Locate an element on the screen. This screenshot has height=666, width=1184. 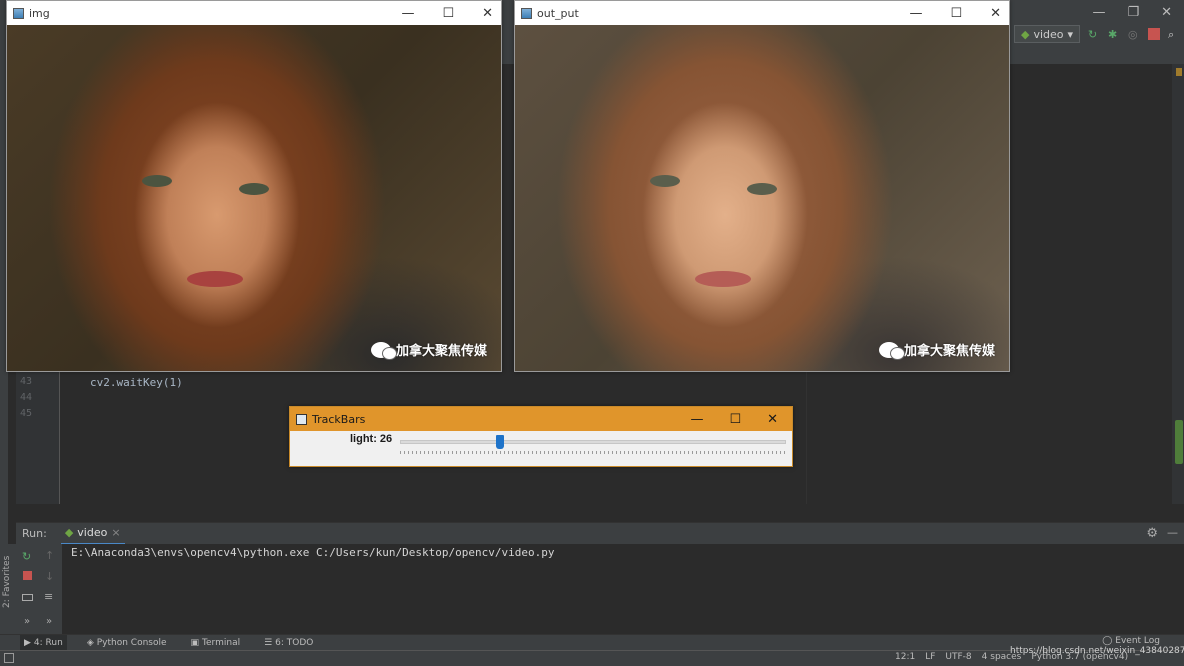
scroll-thumb is located at coordinates (1179, 442).